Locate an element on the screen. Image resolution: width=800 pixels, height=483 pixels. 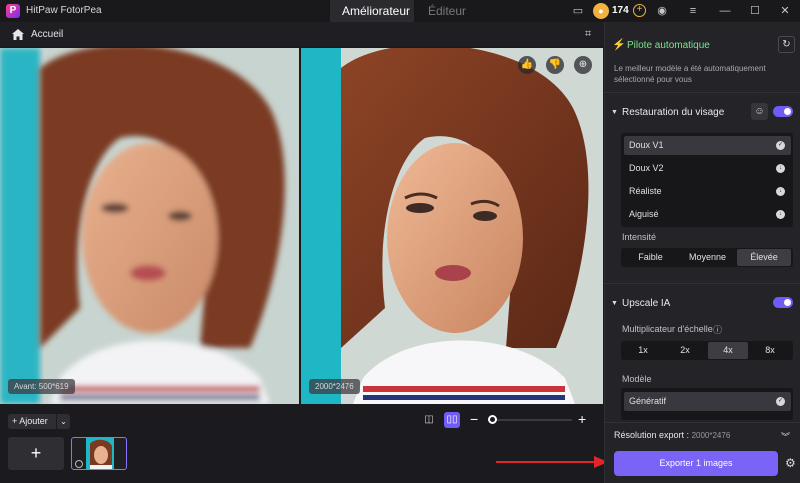
gear-icon: ⚙ is located at coordinates (790, 463).